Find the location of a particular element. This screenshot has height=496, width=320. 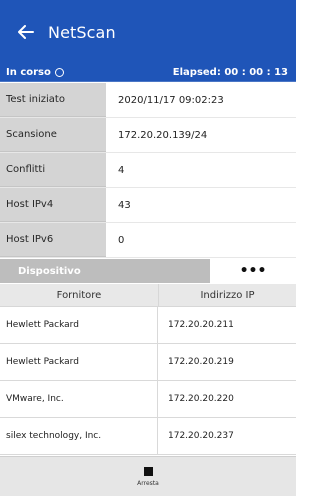

device-section-header: Dispositivo ••• is located at coordinates (148, 271).